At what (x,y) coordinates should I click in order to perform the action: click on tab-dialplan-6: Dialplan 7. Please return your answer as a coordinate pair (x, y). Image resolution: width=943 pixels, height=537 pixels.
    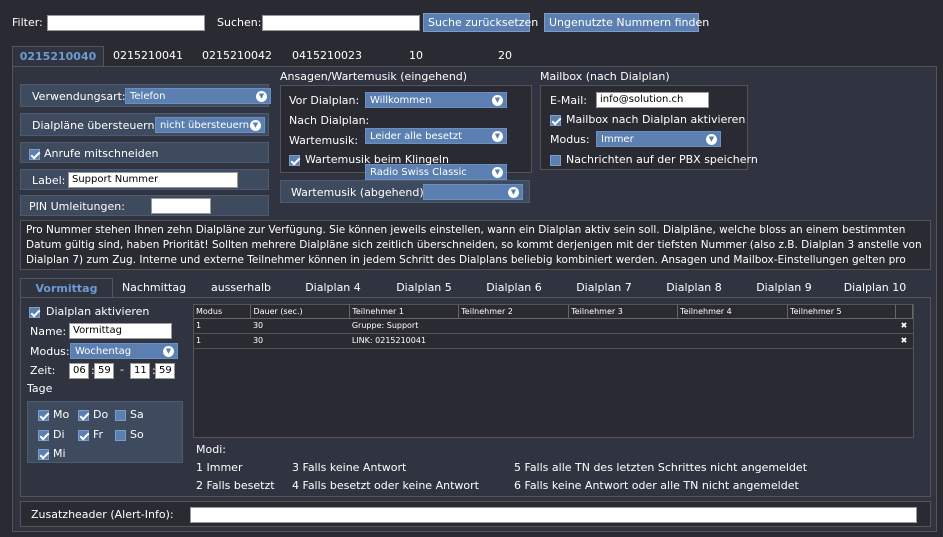
    Looking at the image, I should click on (604, 288).